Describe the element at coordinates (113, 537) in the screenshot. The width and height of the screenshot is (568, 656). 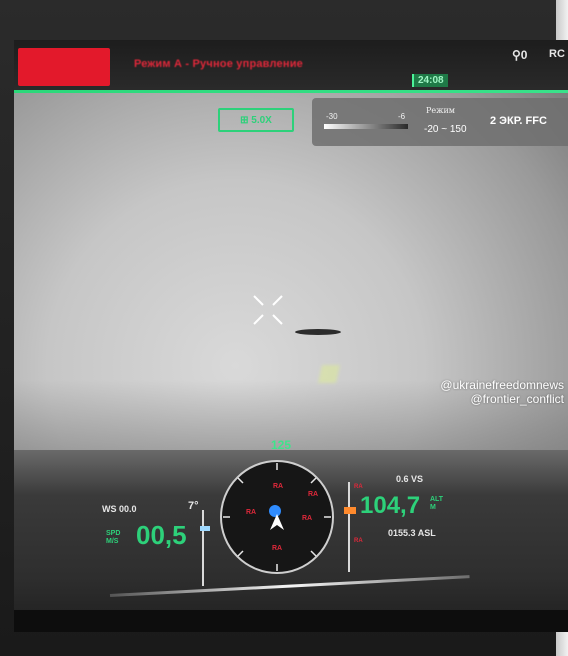
I see `speed-unit: SPD M/S` at that location.